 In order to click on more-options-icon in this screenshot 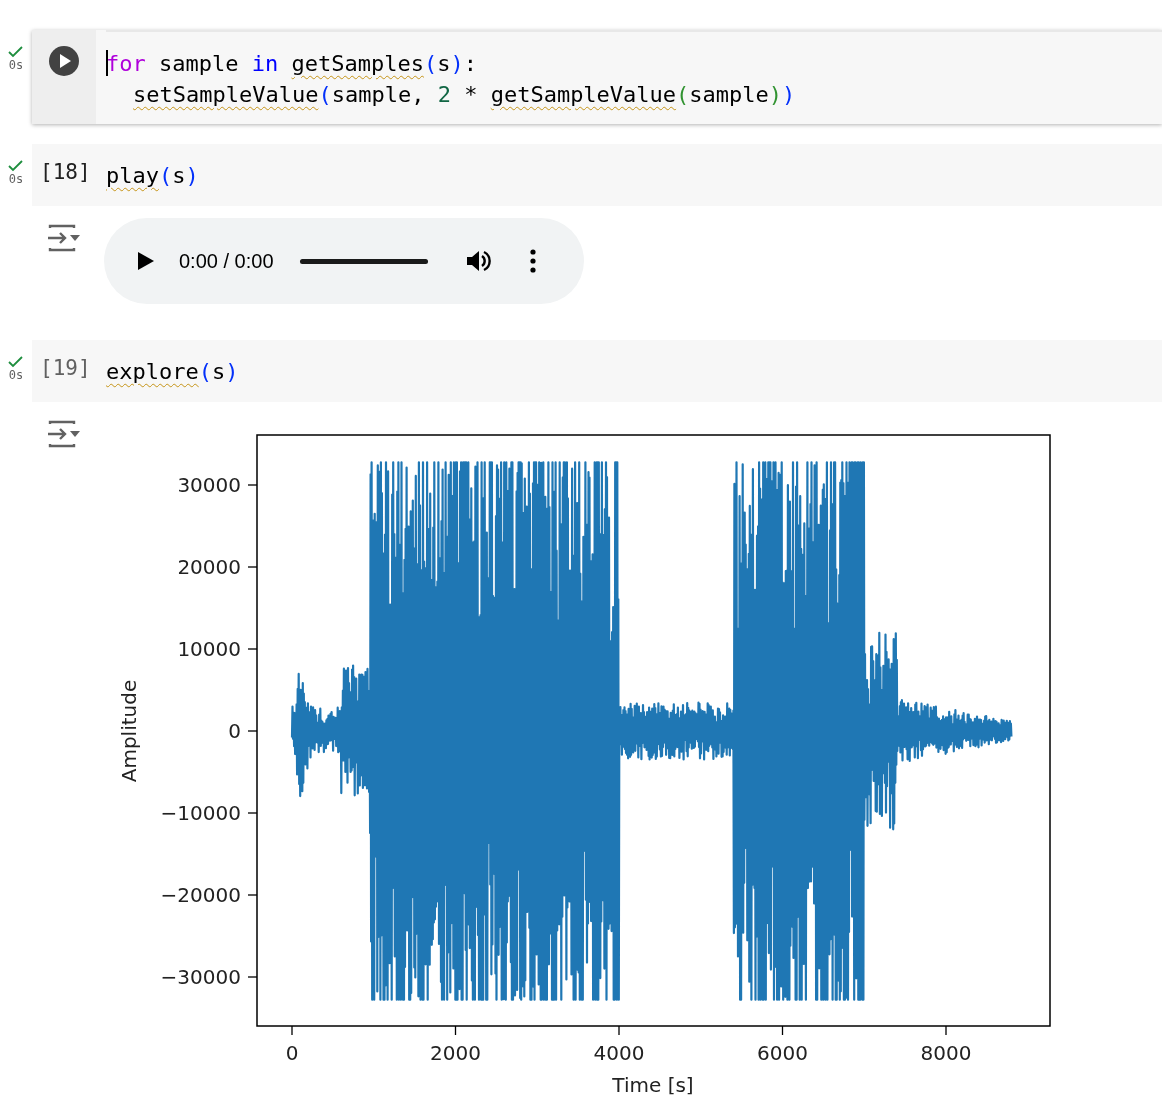, I will do `click(532, 261)`.